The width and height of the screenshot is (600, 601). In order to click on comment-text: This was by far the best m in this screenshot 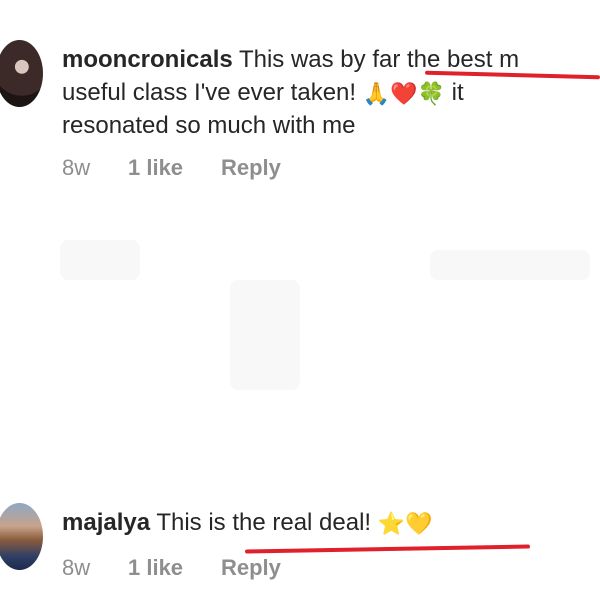, I will do `click(379, 59)`.